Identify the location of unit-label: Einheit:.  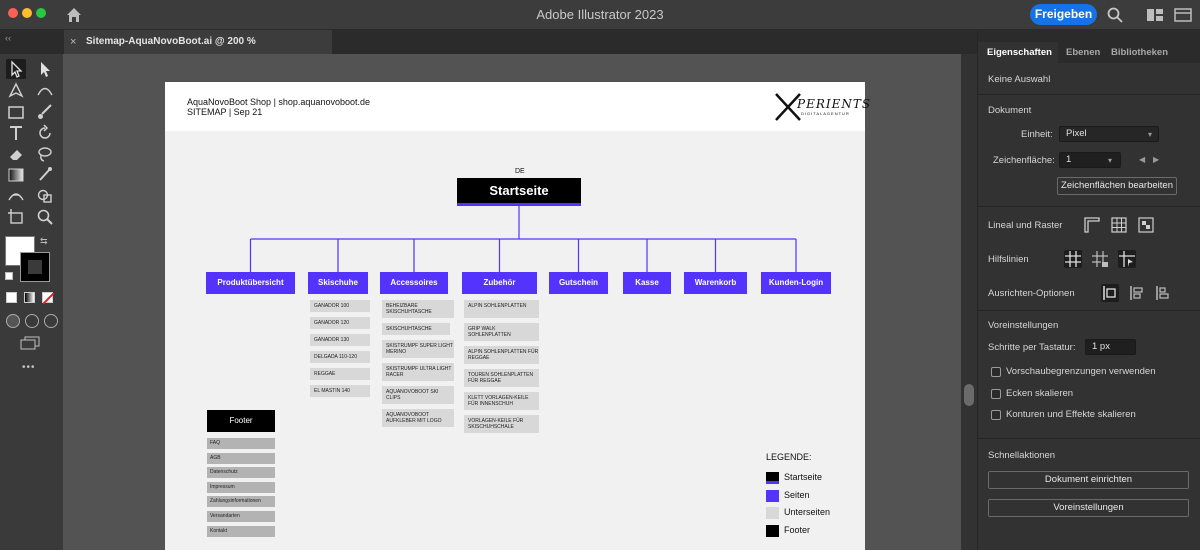
(1037, 134).